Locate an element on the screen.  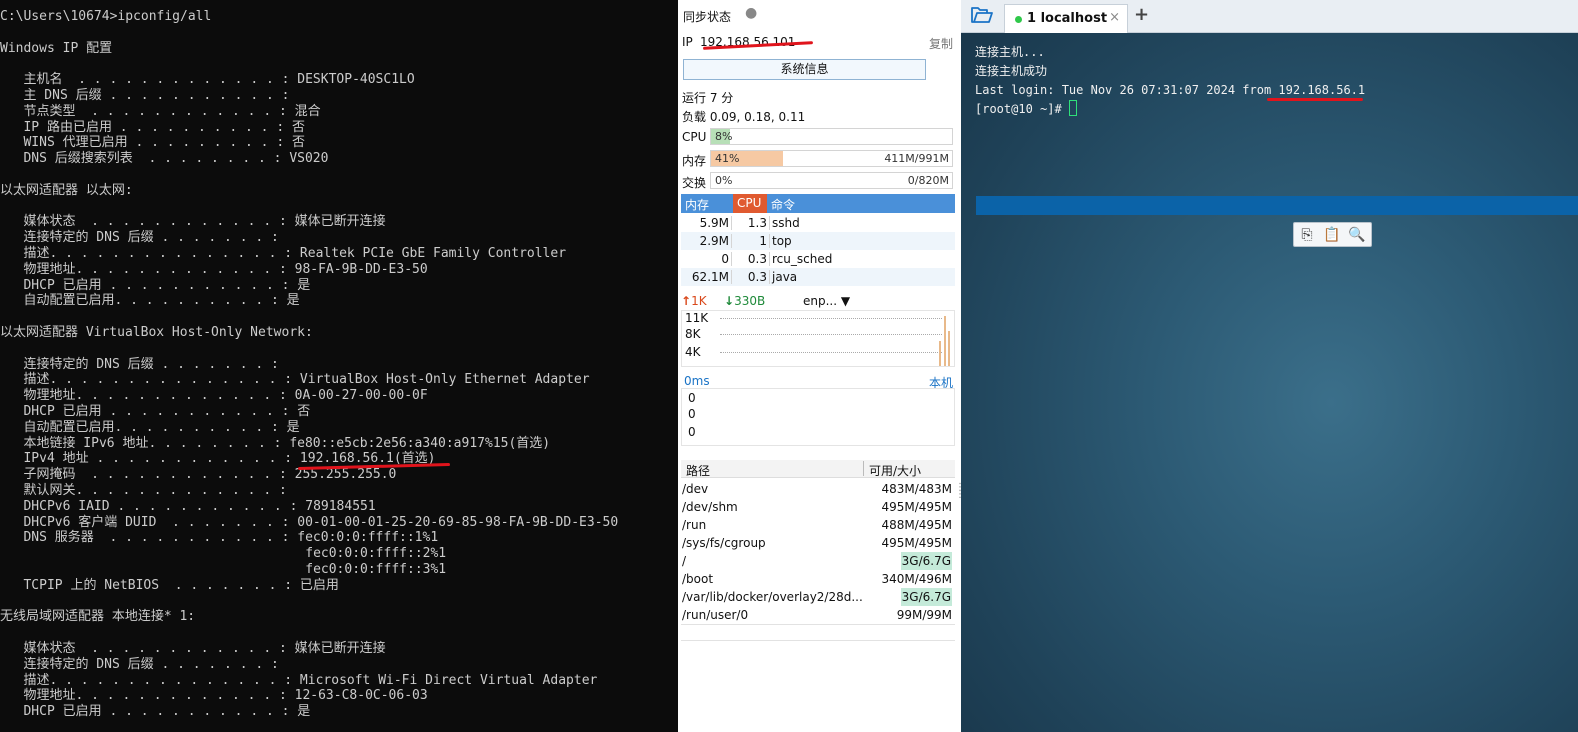
process-row: 2.9M 1 top is located at coordinates (818, 241).